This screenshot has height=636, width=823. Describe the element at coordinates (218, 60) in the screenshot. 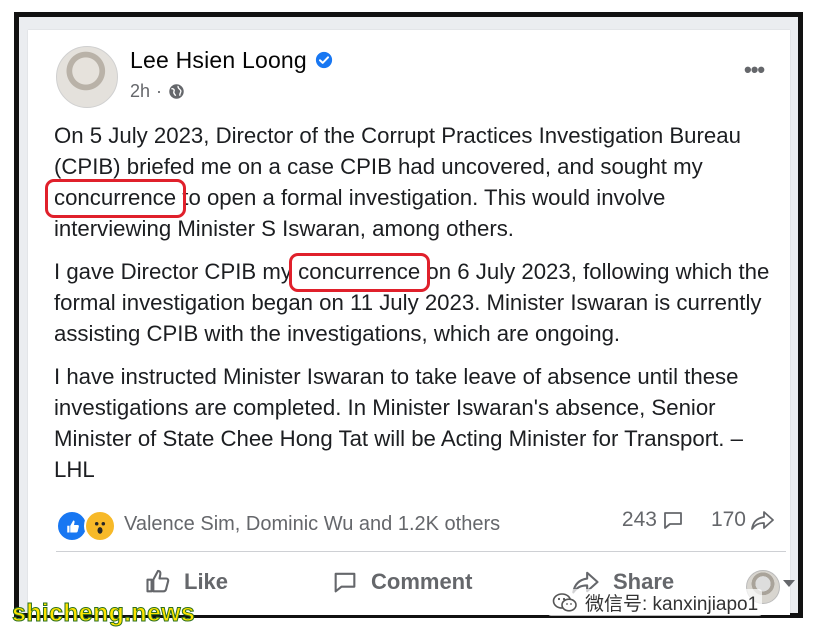

I see `author-name: Lee Hsien Loong` at that location.